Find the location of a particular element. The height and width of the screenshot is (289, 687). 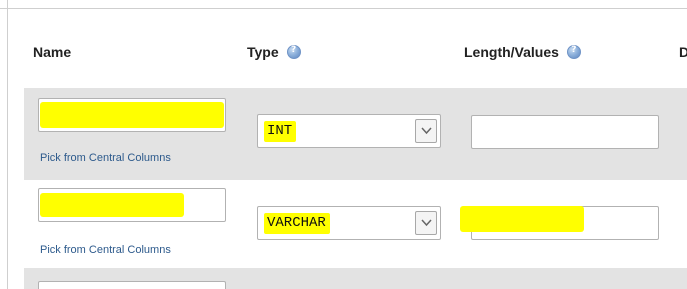

header-name: Name is located at coordinates (52, 52).